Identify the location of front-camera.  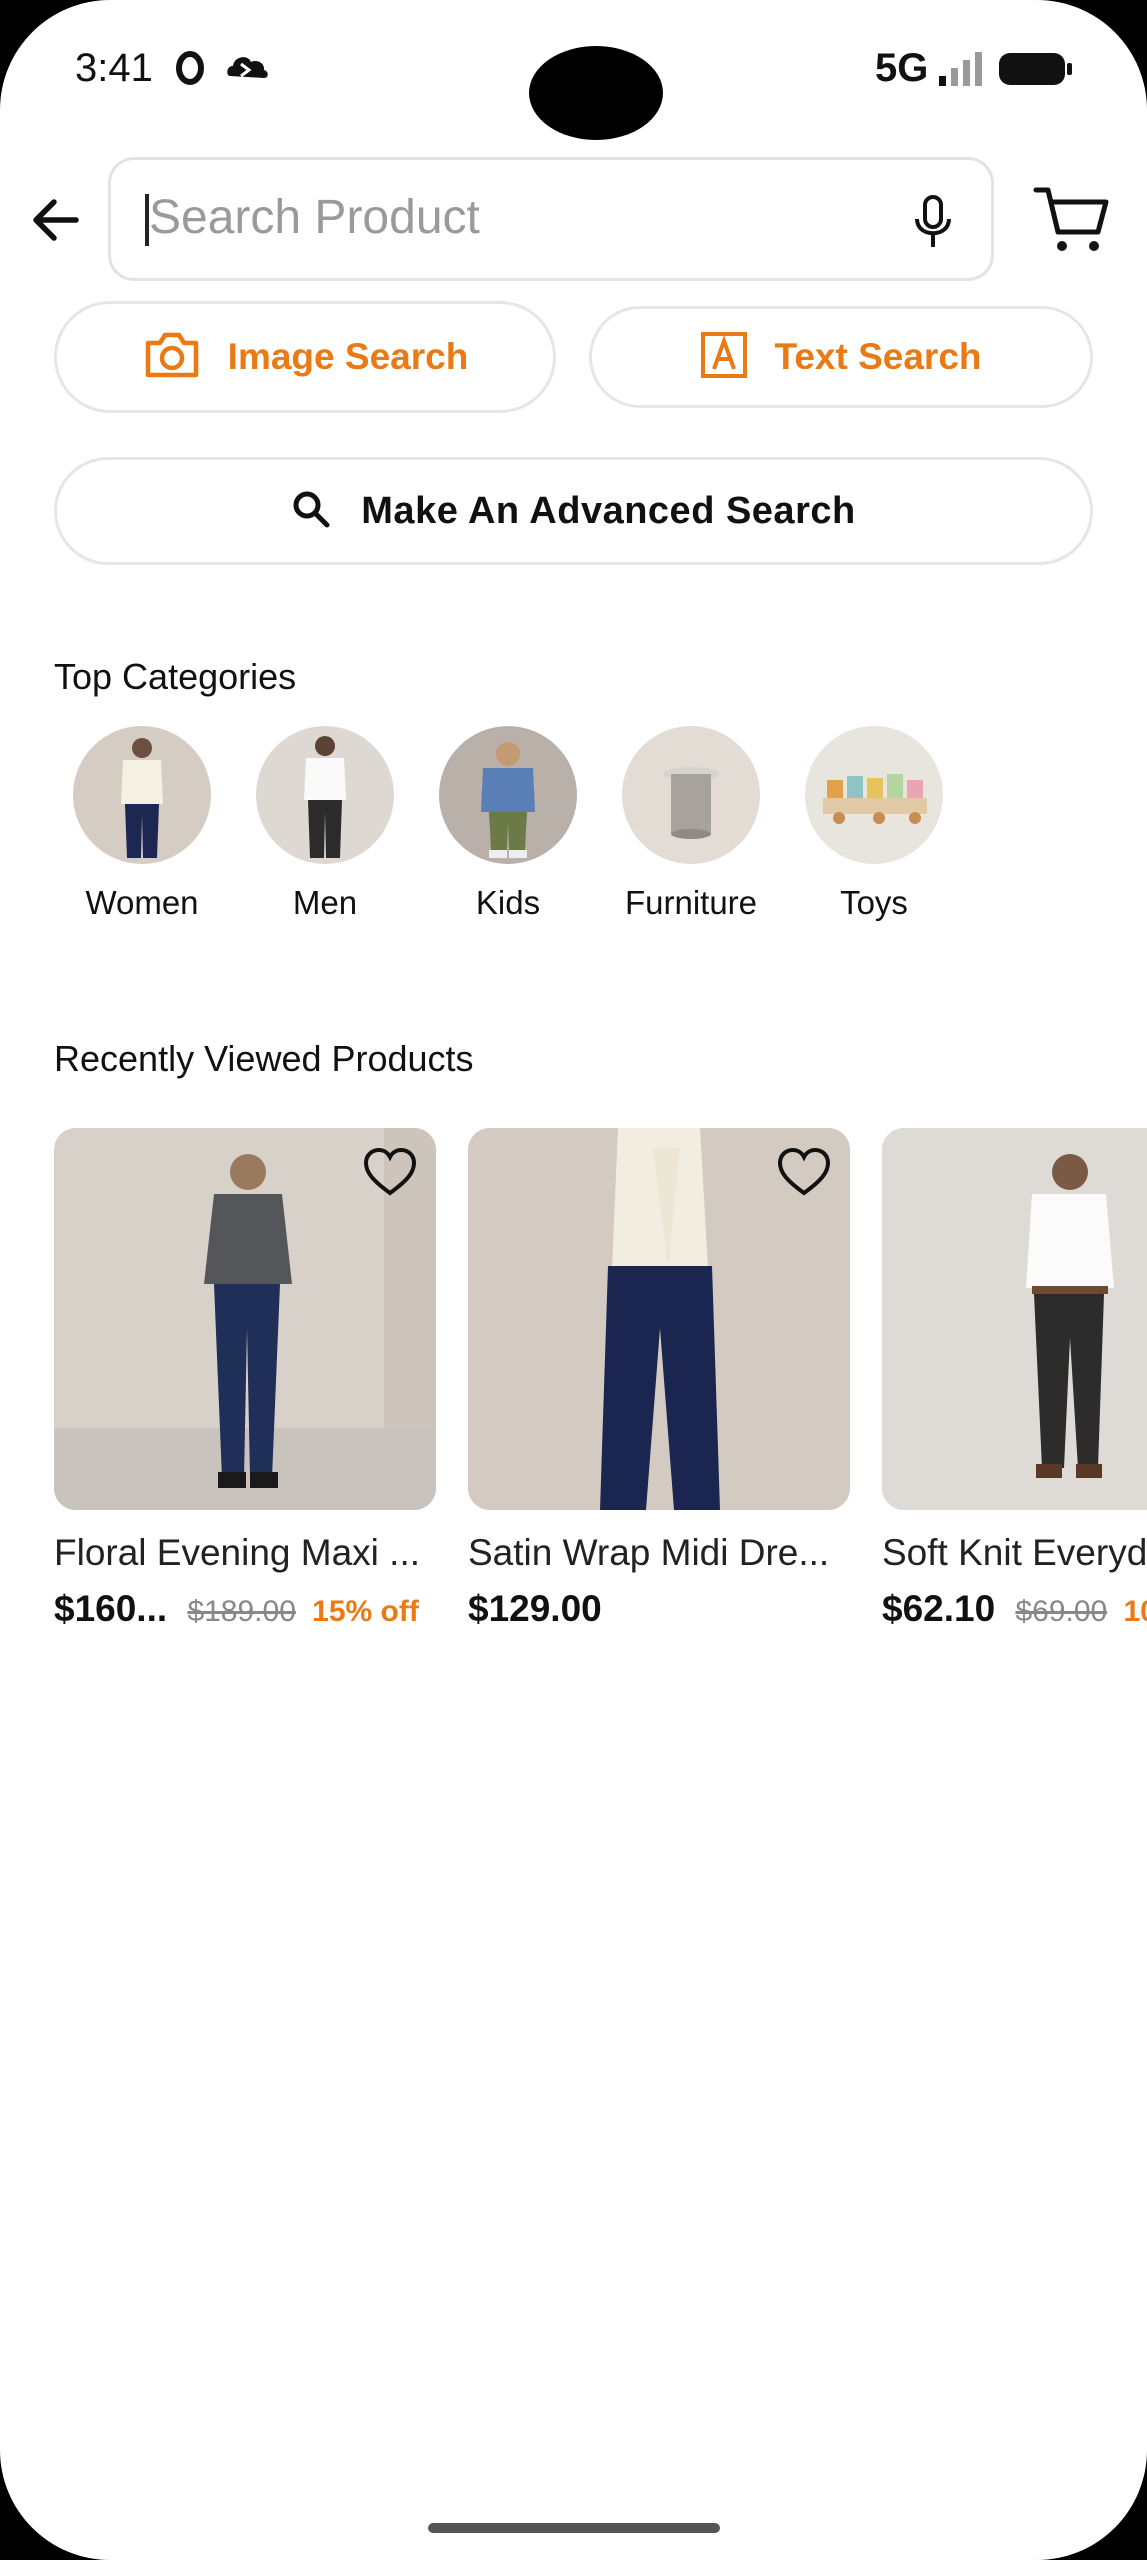
(596, 93).